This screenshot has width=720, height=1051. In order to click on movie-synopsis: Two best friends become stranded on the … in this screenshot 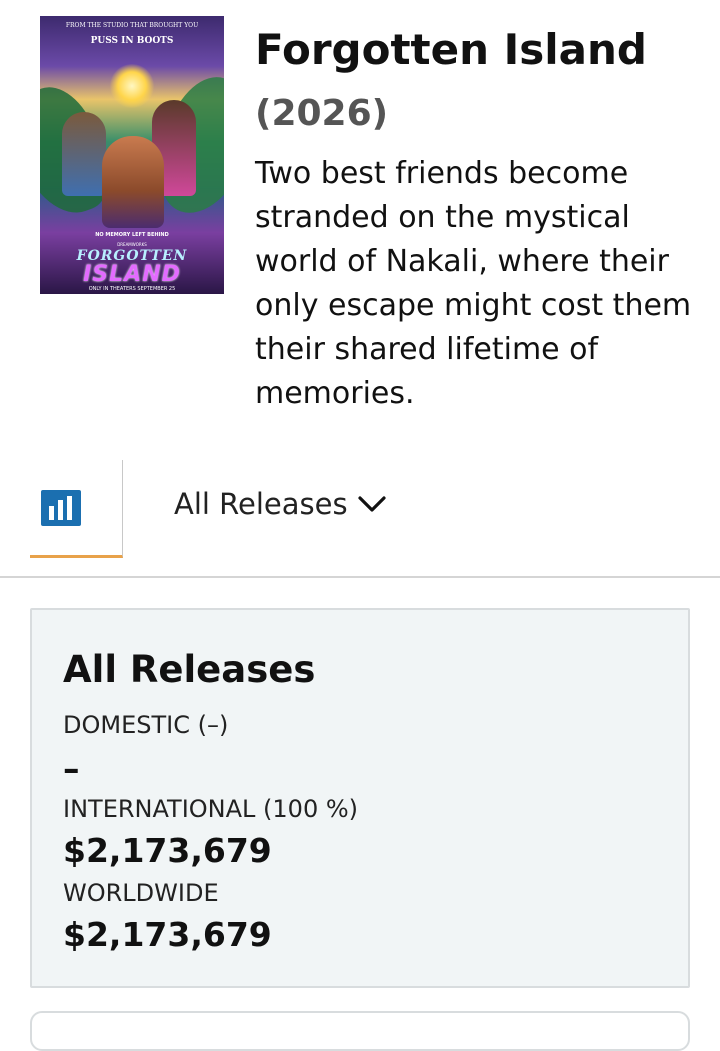, I will do `click(473, 283)`.